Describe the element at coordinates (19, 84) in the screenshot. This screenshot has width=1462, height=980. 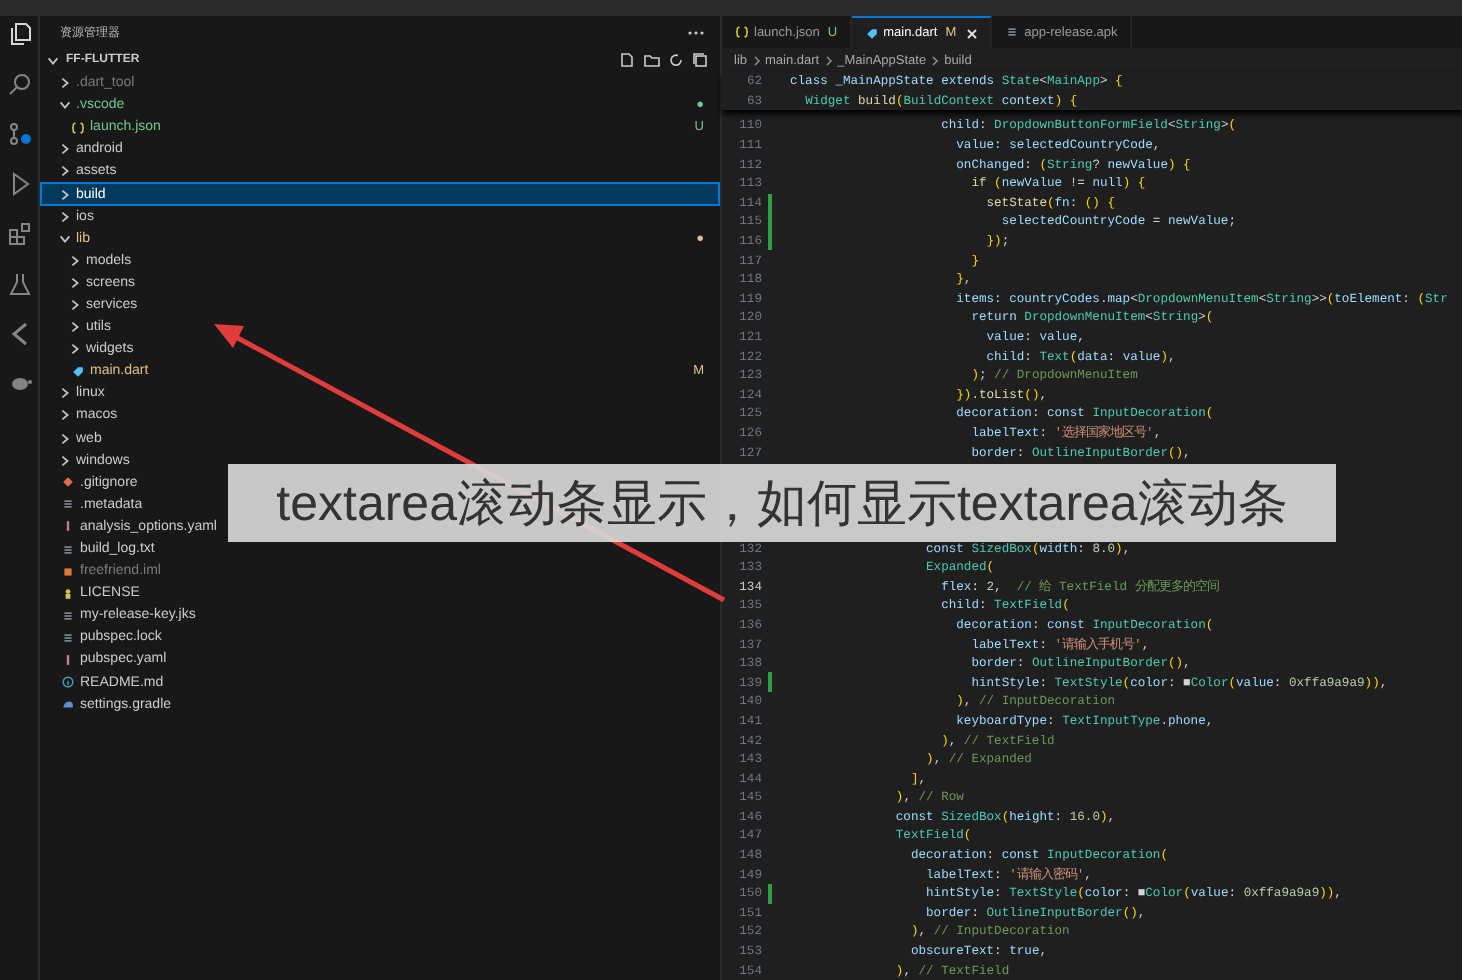
I see `search-icon` at that location.